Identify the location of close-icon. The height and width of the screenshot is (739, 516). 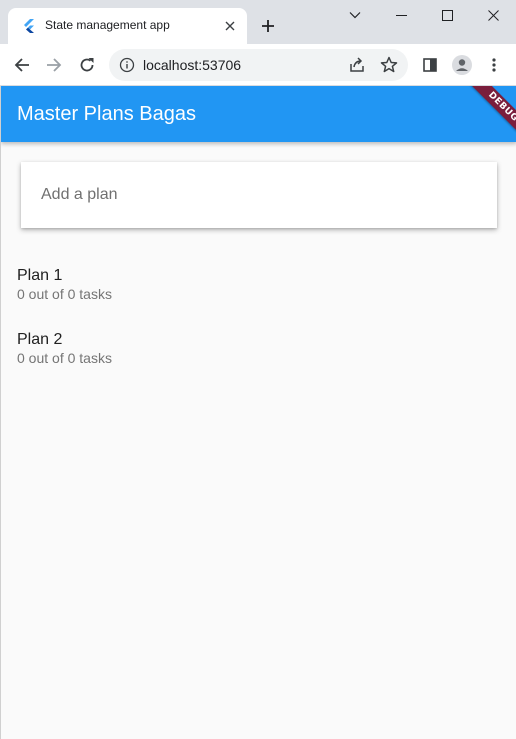
(230, 26).